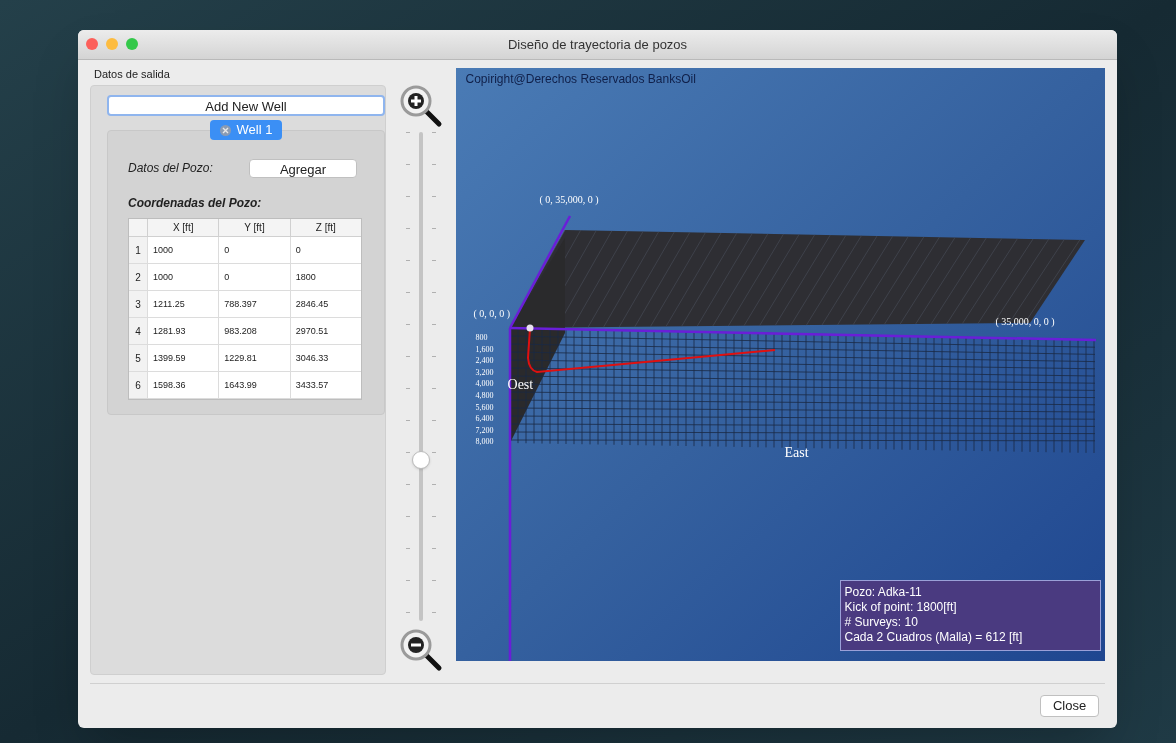 This screenshot has width=1176, height=743. Describe the element at coordinates (492, 314) in the screenshot. I see `axis-label: ( 0, 0, 0 )` at that location.